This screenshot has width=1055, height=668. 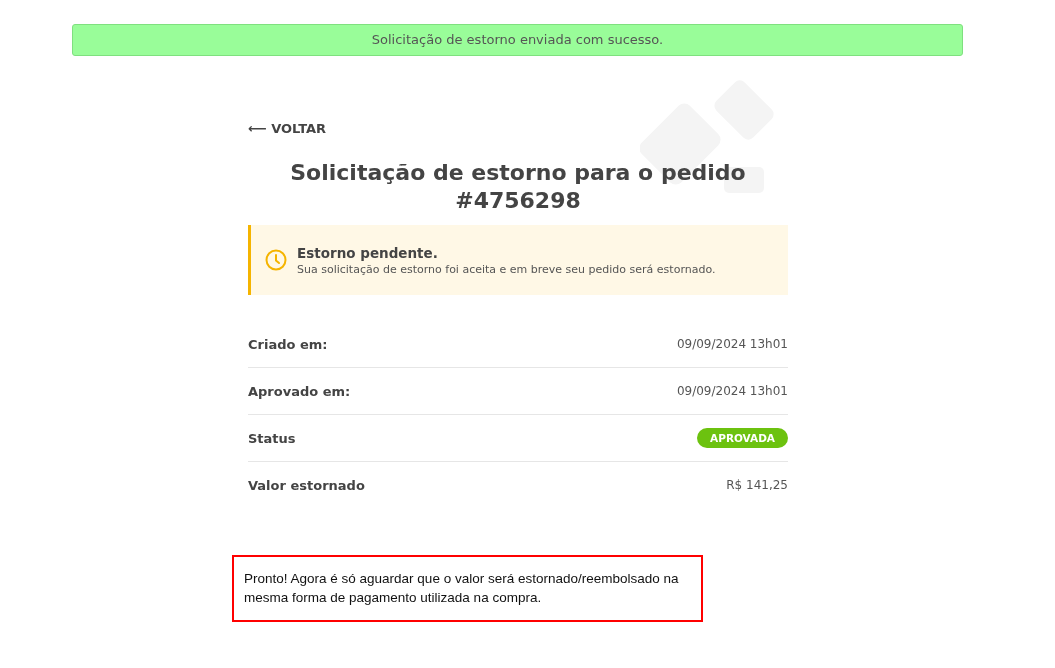 What do you see at coordinates (288, 344) in the screenshot?
I see `detail-label: Criado em:` at bounding box center [288, 344].